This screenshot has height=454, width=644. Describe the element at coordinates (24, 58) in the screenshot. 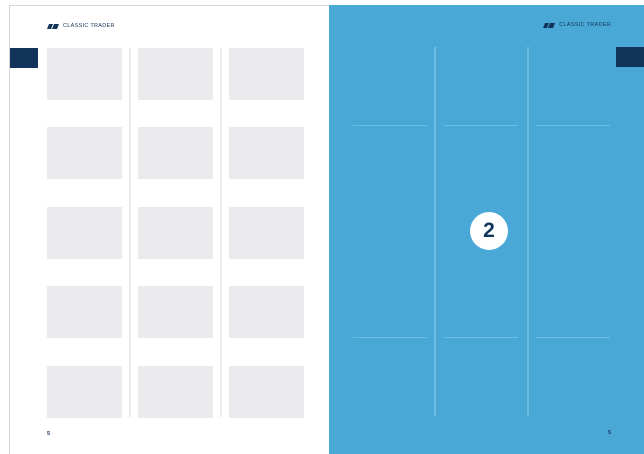

I see `section-tab-left` at that location.